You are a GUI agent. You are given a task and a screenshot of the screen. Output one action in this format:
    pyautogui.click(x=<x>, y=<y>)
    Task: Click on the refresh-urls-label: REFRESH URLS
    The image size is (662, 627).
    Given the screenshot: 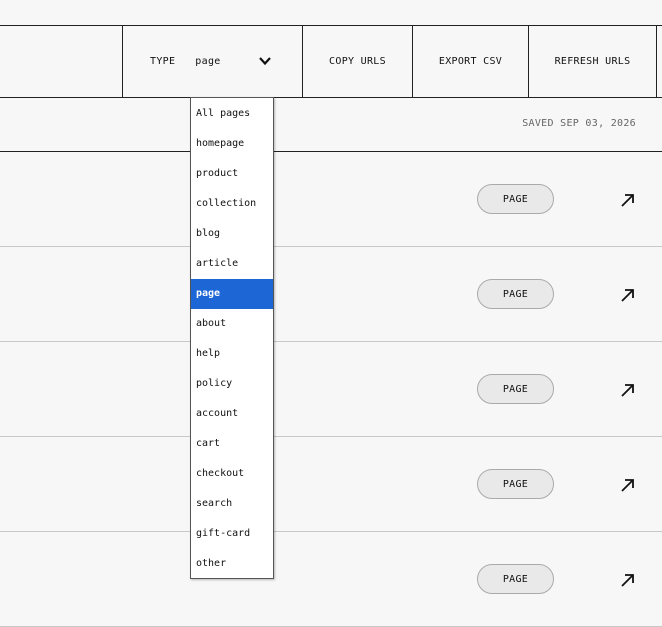 What is the action you would take?
    pyautogui.click(x=592, y=61)
    